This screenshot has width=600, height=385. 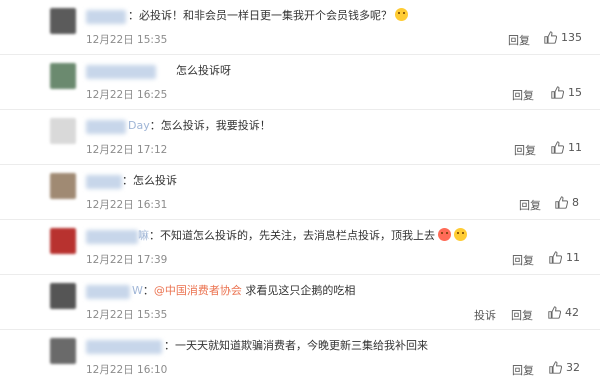 I want to click on laughing-emoji-icon, so click(x=444, y=234).